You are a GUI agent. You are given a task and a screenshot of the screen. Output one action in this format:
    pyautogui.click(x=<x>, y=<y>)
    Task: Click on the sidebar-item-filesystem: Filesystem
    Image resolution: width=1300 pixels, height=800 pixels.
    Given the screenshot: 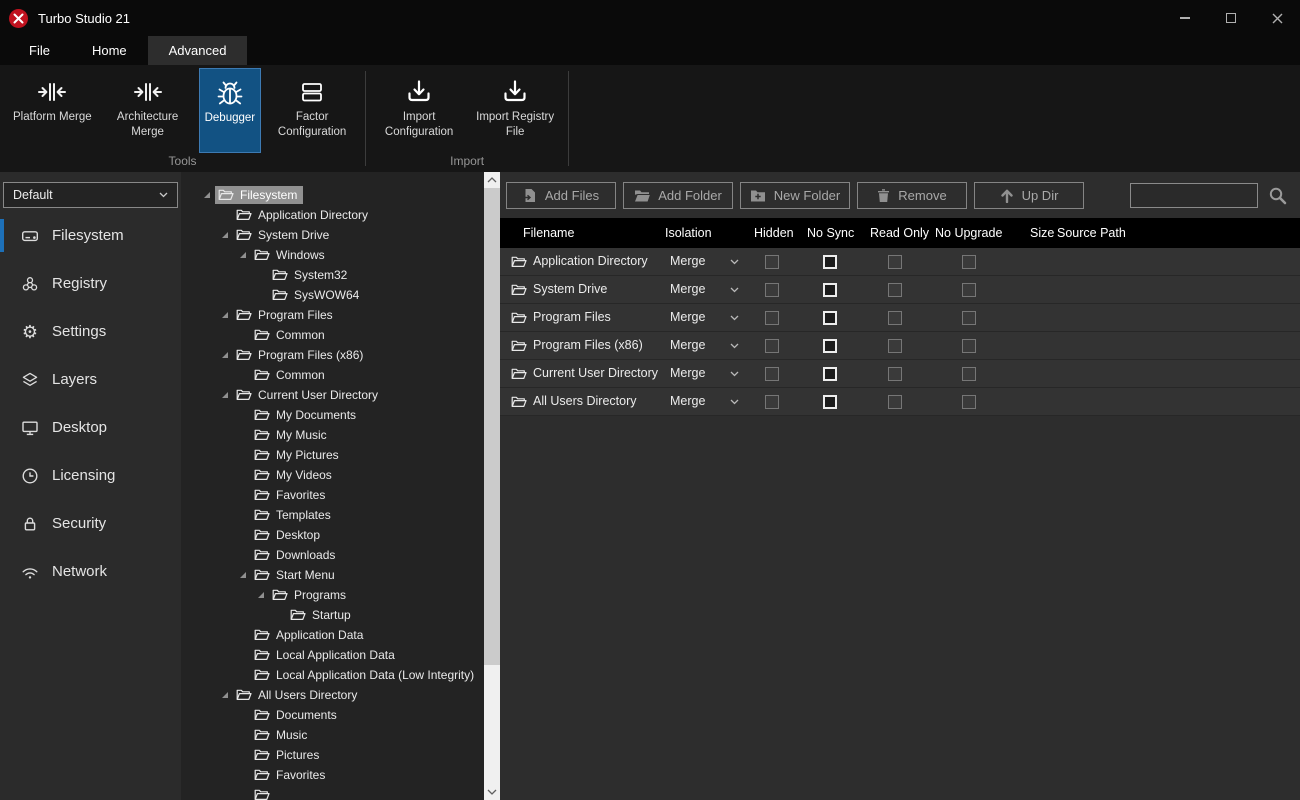 What is the action you would take?
    pyautogui.click(x=90, y=235)
    